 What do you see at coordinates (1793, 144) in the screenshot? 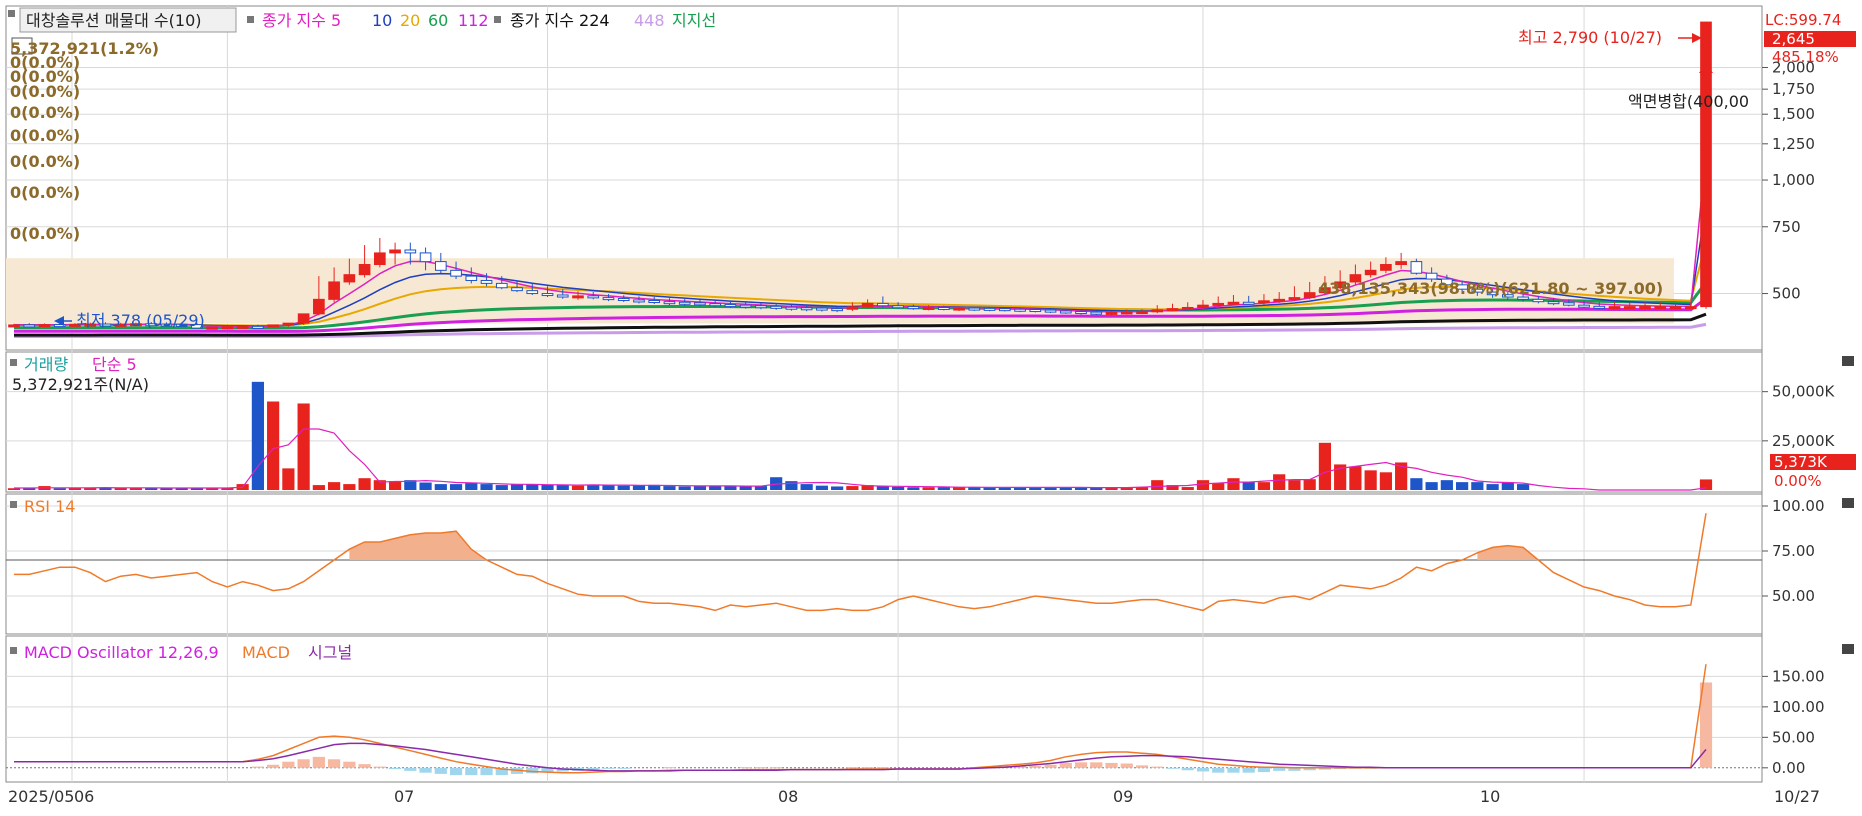
I see `price-y-tick-label: 1,250` at bounding box center [1793, 144].